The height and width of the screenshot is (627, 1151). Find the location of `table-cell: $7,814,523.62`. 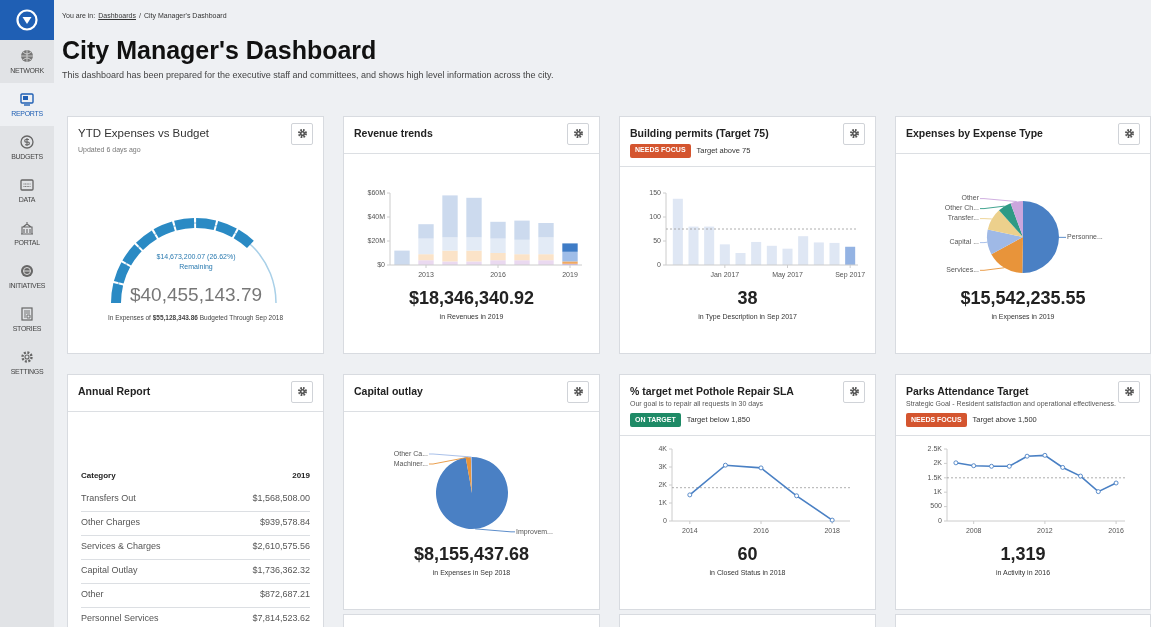

table-cell: $7,814,523.62 is located at coordinates (281, 619).